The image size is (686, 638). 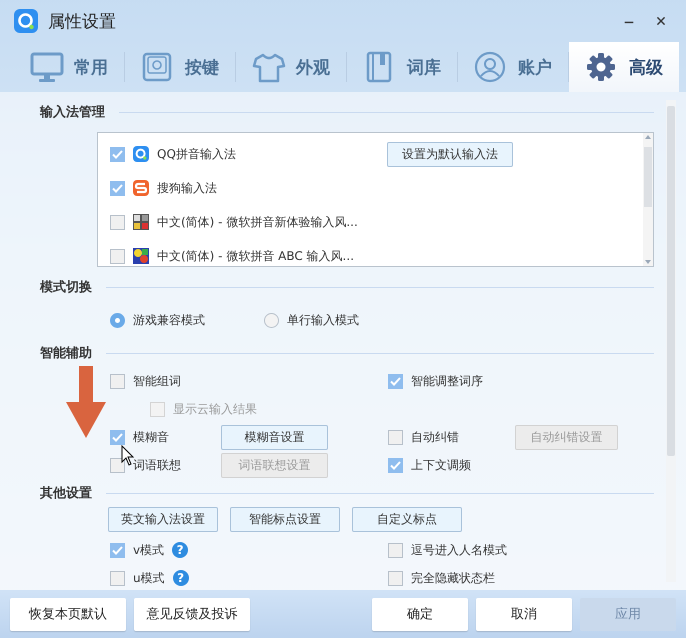 I want to click on settings-button: 模糊音设置, so click(x=274, y=437).